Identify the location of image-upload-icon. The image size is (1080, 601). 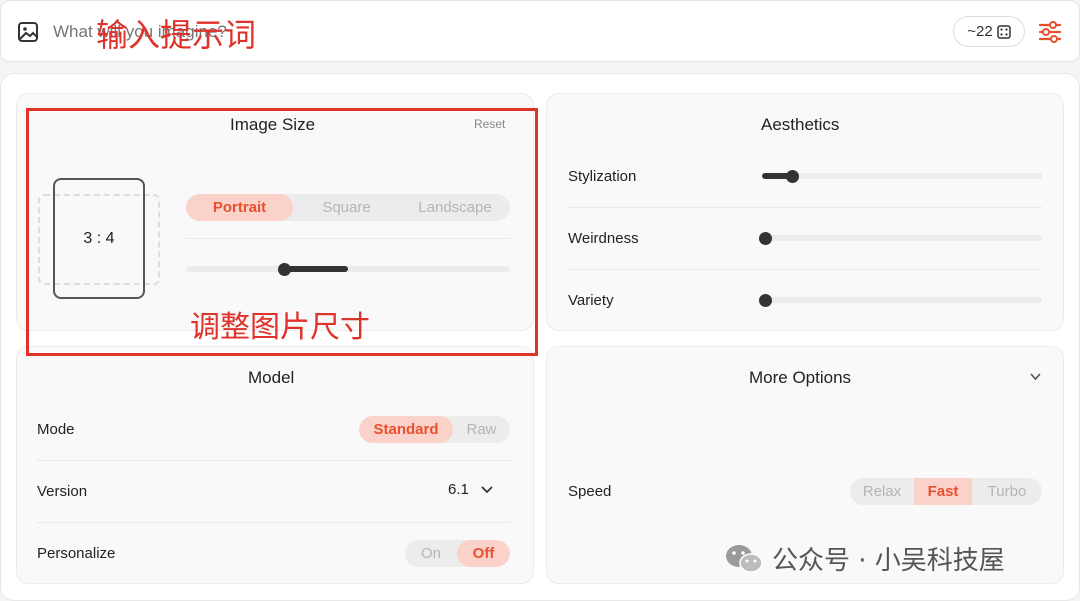
(28, 32).